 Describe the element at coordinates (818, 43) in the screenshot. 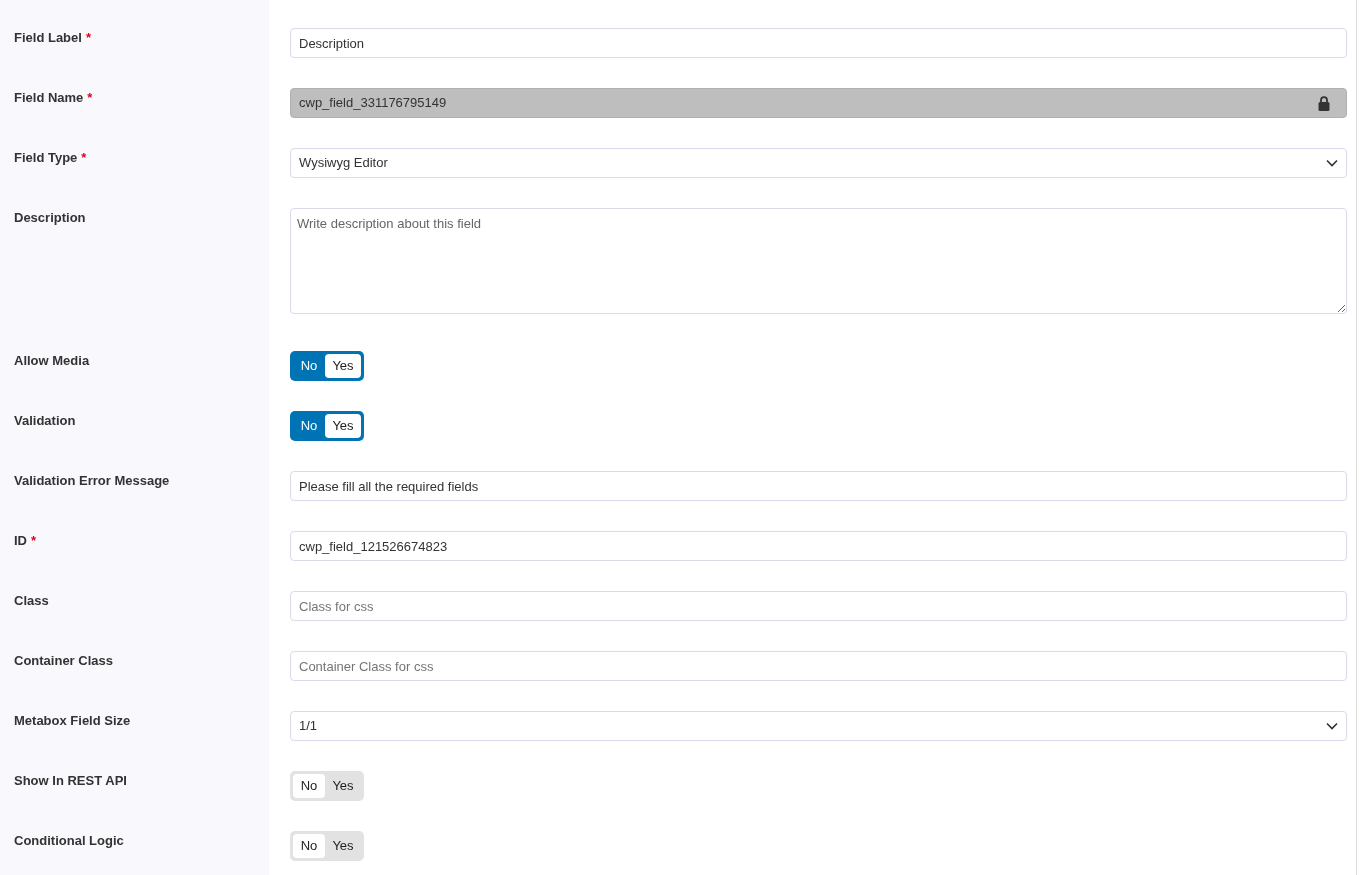

I see `text-field: Description` at that location.